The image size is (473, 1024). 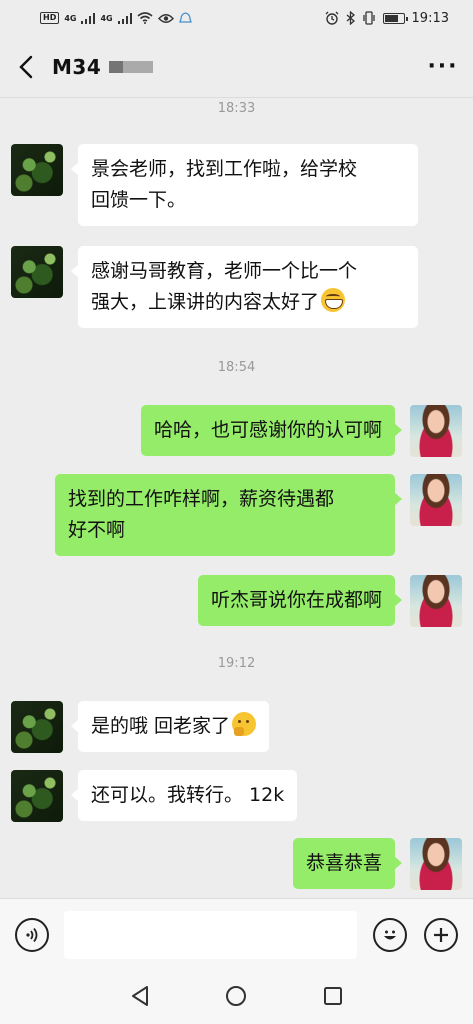 I want to click on alarm-icon, so click(x=331, y=18).